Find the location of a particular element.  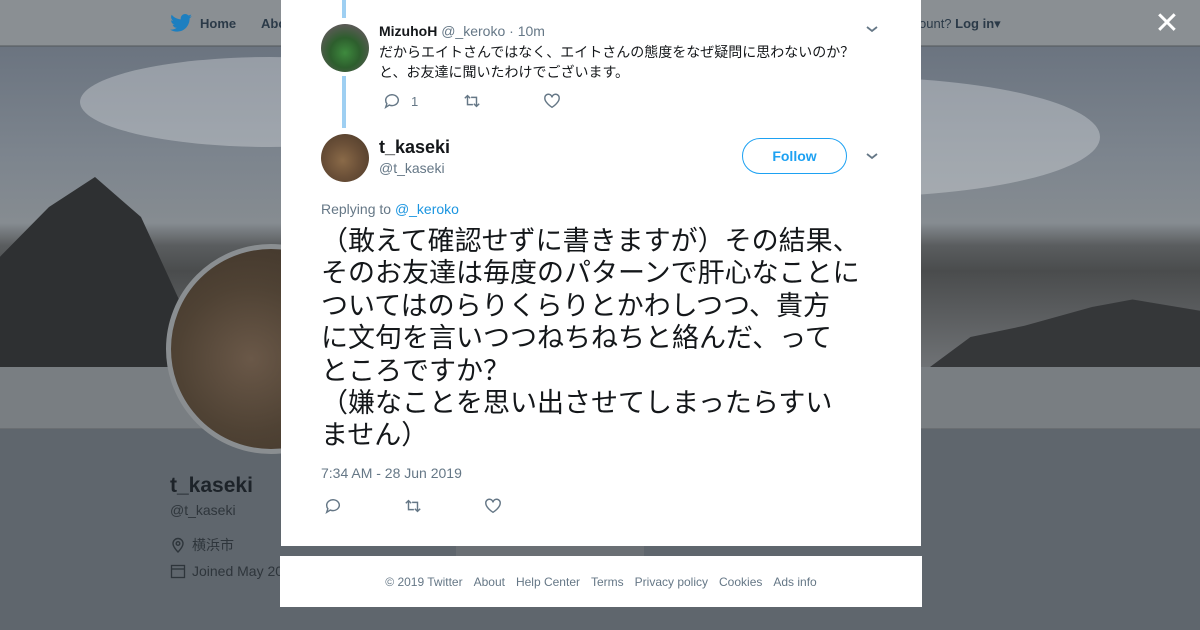

parent-tweet-actions: 1 is located at coordinates (503, 101).